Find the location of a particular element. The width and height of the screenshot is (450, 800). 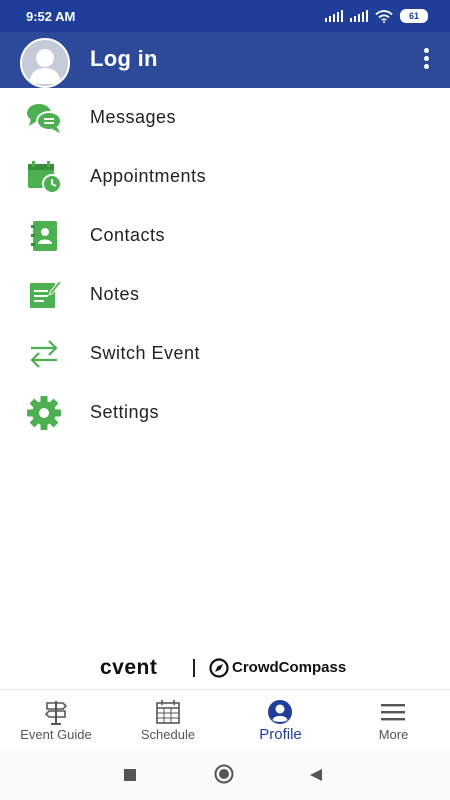

menu-item-label: Settings is located at coordinates (125, 412).